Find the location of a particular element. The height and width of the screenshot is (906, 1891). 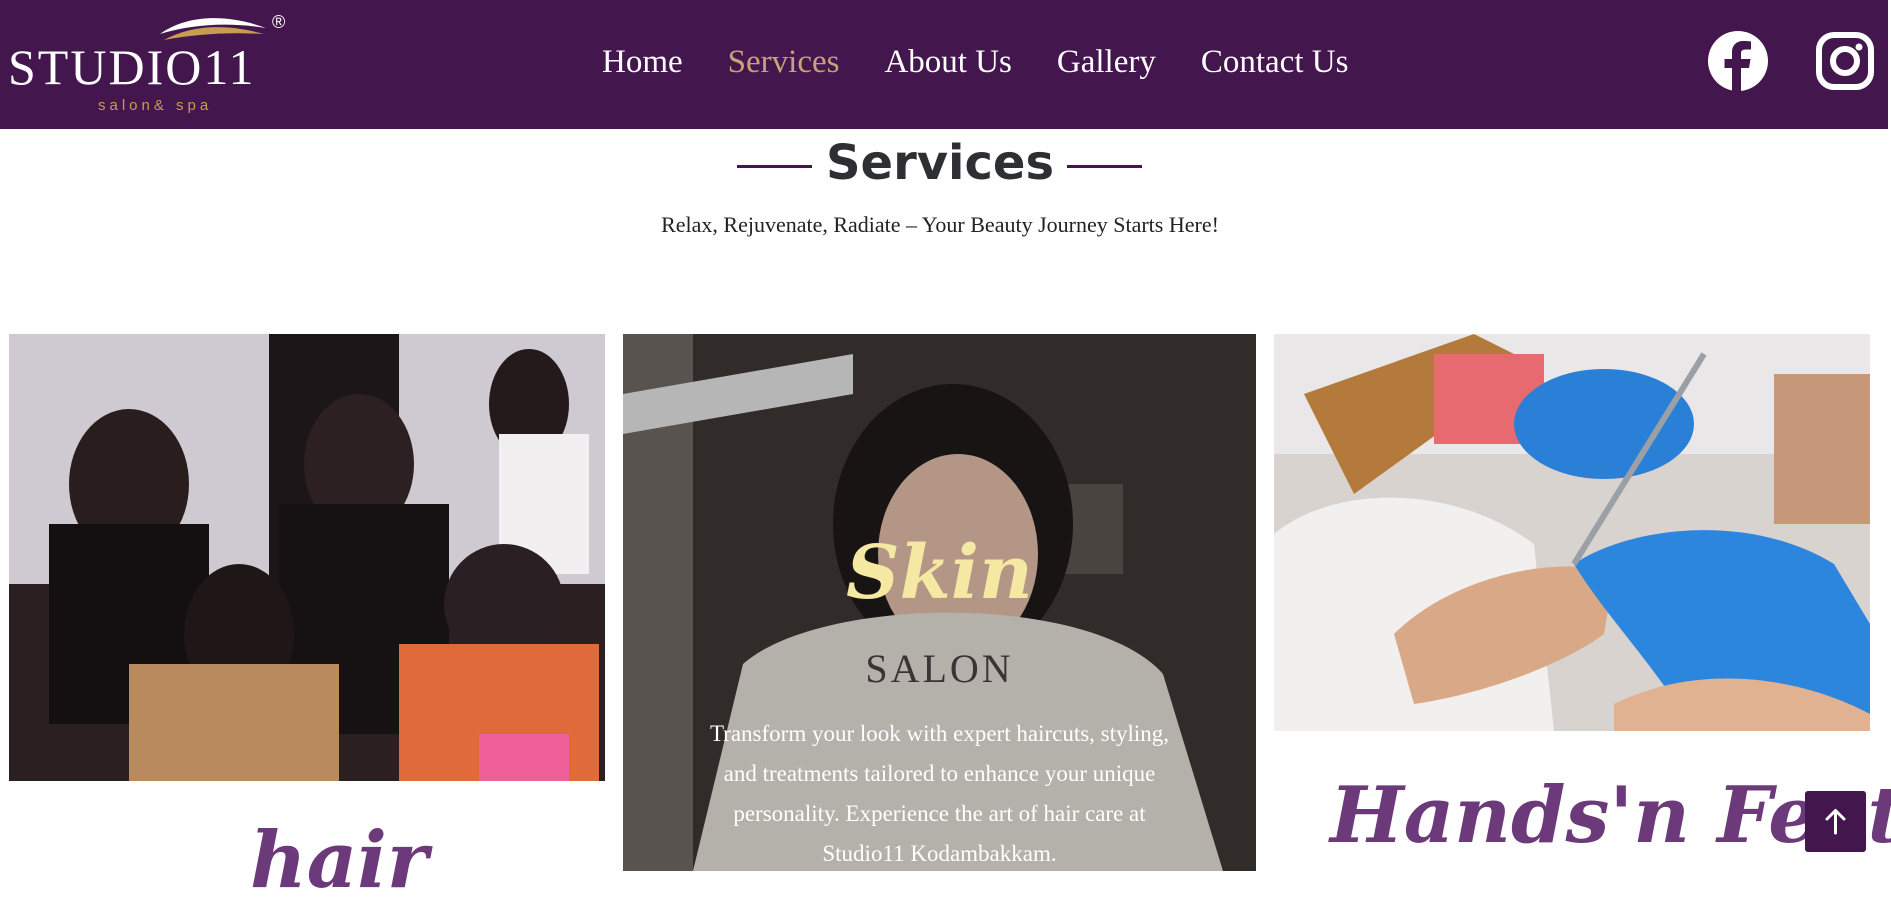

title-rule-right is located at coordinates (1104, 166).